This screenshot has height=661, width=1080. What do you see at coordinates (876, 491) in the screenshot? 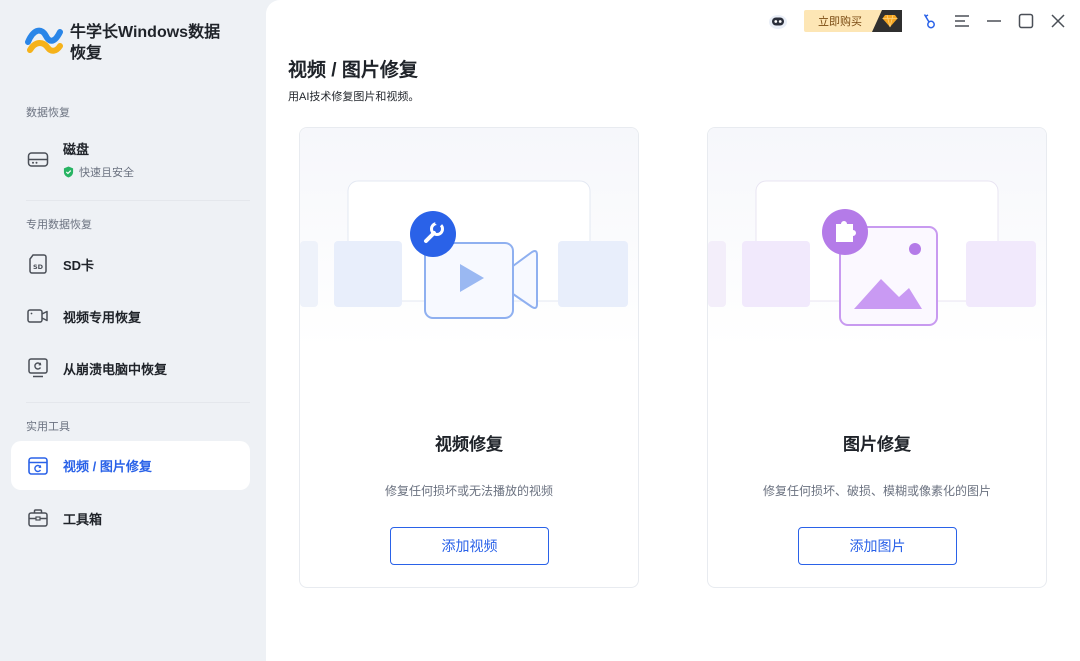
I see `card-description: 修复任何损坏、破损、模糊或像素化的图片` at bounding box center [876, 491].